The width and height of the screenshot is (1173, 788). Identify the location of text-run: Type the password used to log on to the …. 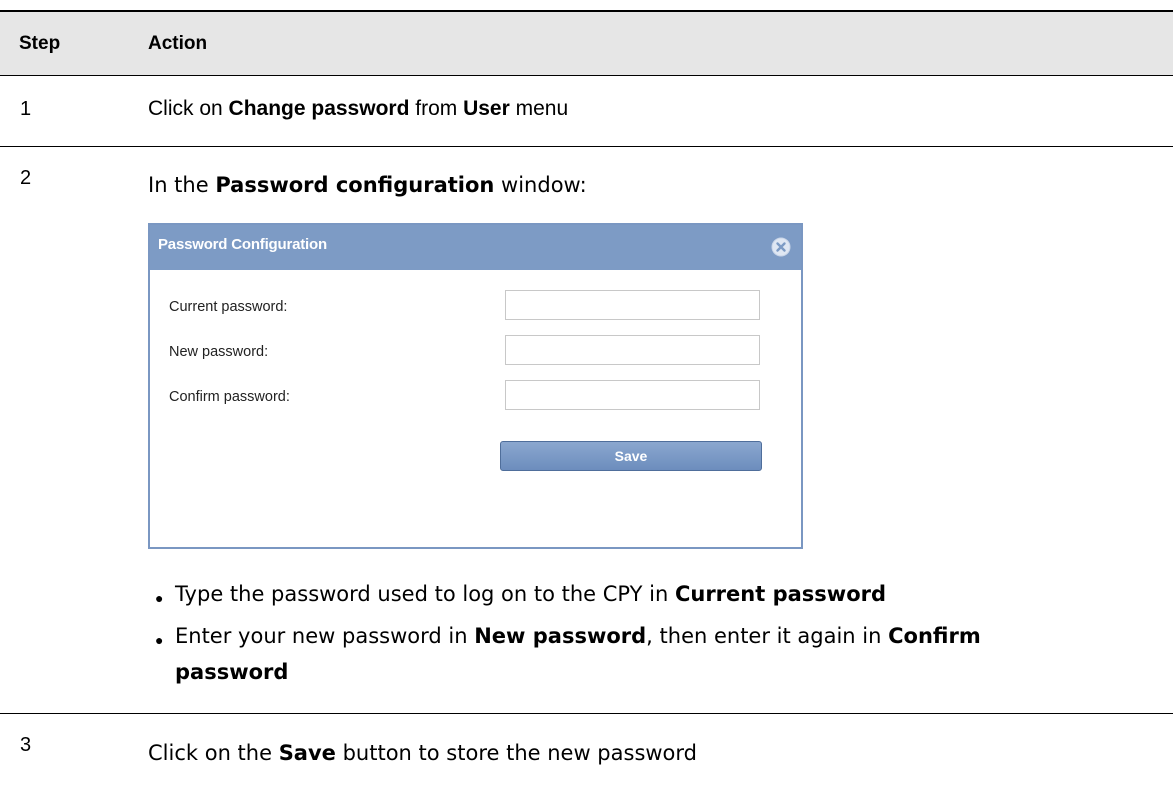
(425, 594).